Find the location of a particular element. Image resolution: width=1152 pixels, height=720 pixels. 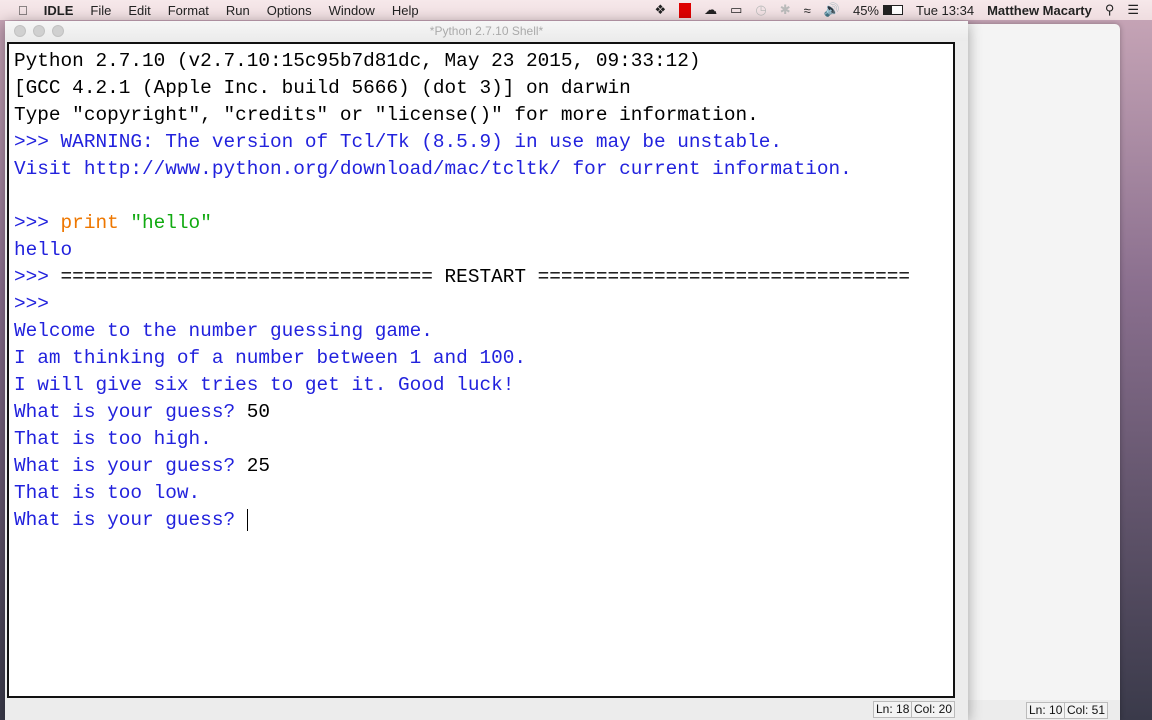

shell-line: That is too low. is located at coordinates (483, 493).